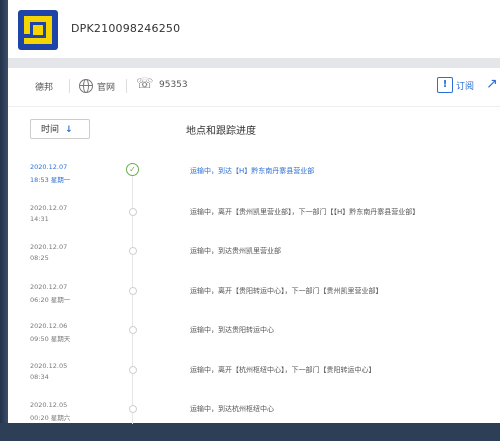 This screenshot has width=500, height=441. Describe the element at coordinates (221, 131) in the screenshot. I see `section-title: 地点和跟踪进度` at that location.